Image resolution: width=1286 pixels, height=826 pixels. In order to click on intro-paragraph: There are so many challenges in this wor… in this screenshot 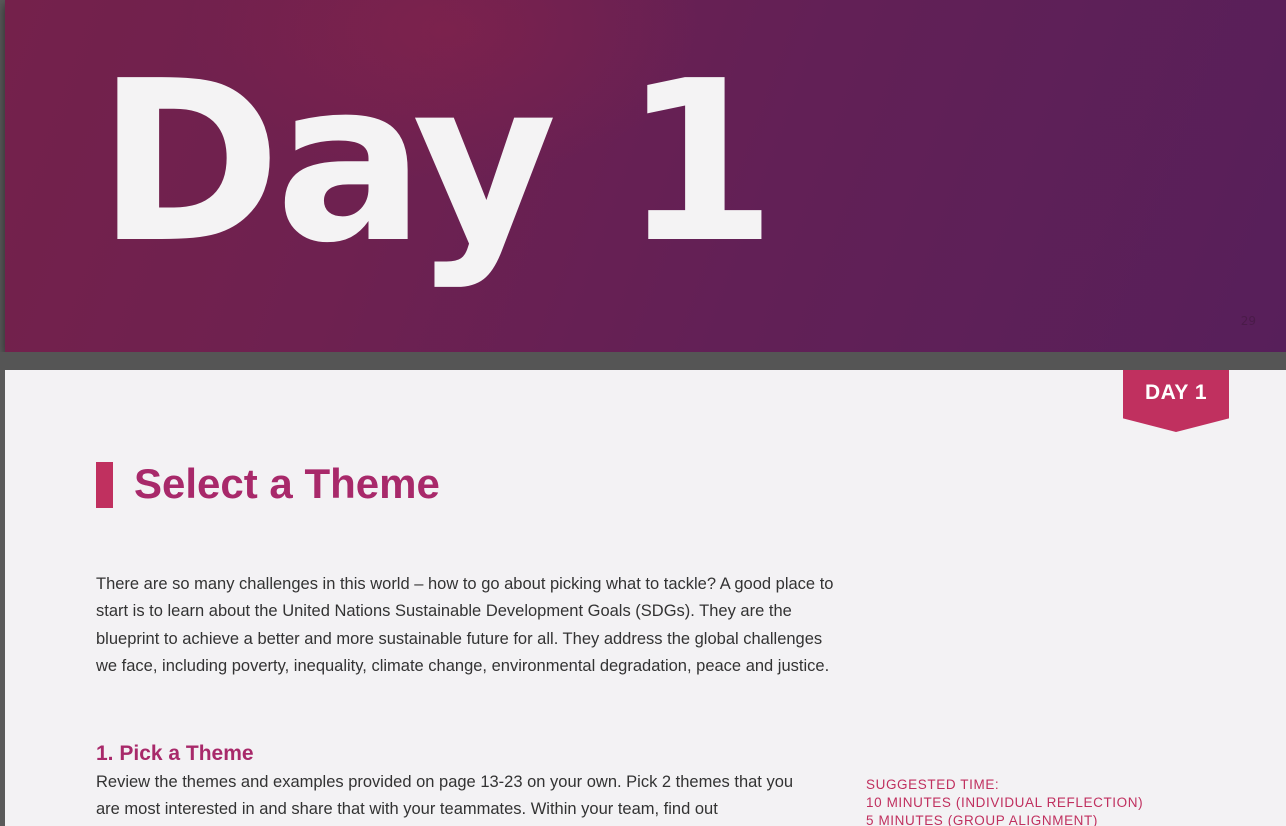, I will do `click(465, 625)`.